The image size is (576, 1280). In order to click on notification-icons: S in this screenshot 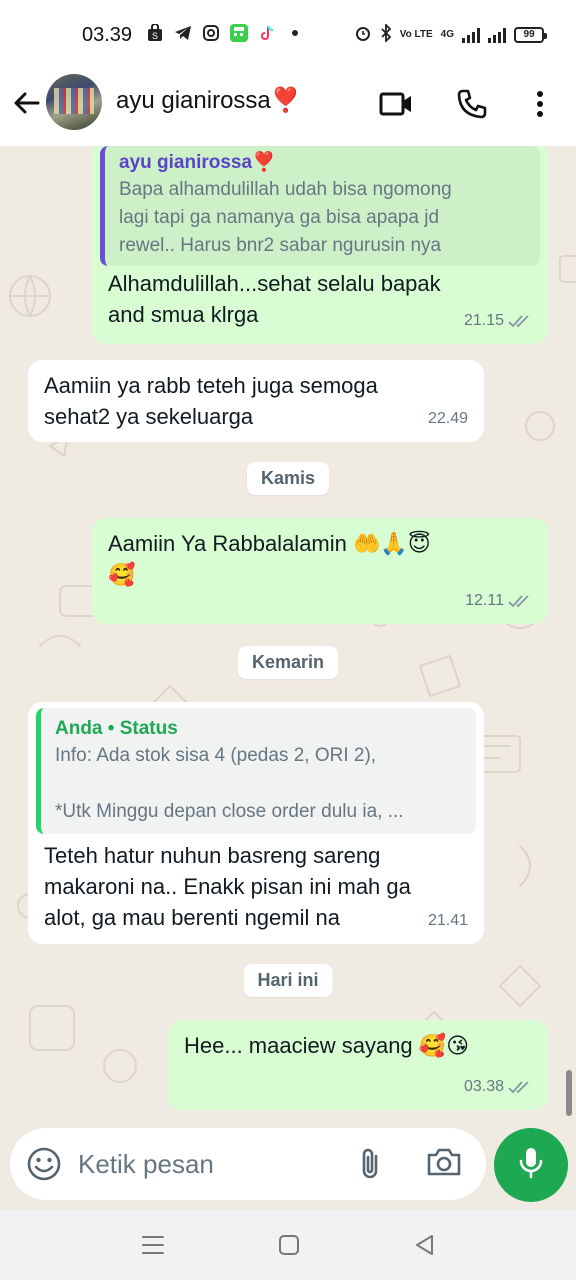, I will do `click(222, 33)`.